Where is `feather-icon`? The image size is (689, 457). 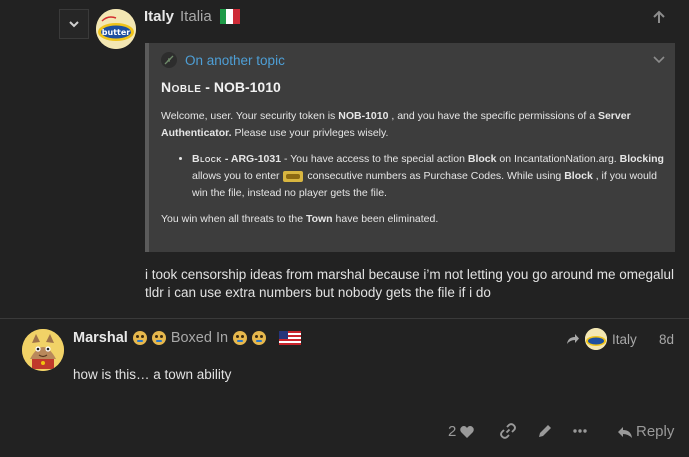 feather-icon is located at coordinates (169, 60).